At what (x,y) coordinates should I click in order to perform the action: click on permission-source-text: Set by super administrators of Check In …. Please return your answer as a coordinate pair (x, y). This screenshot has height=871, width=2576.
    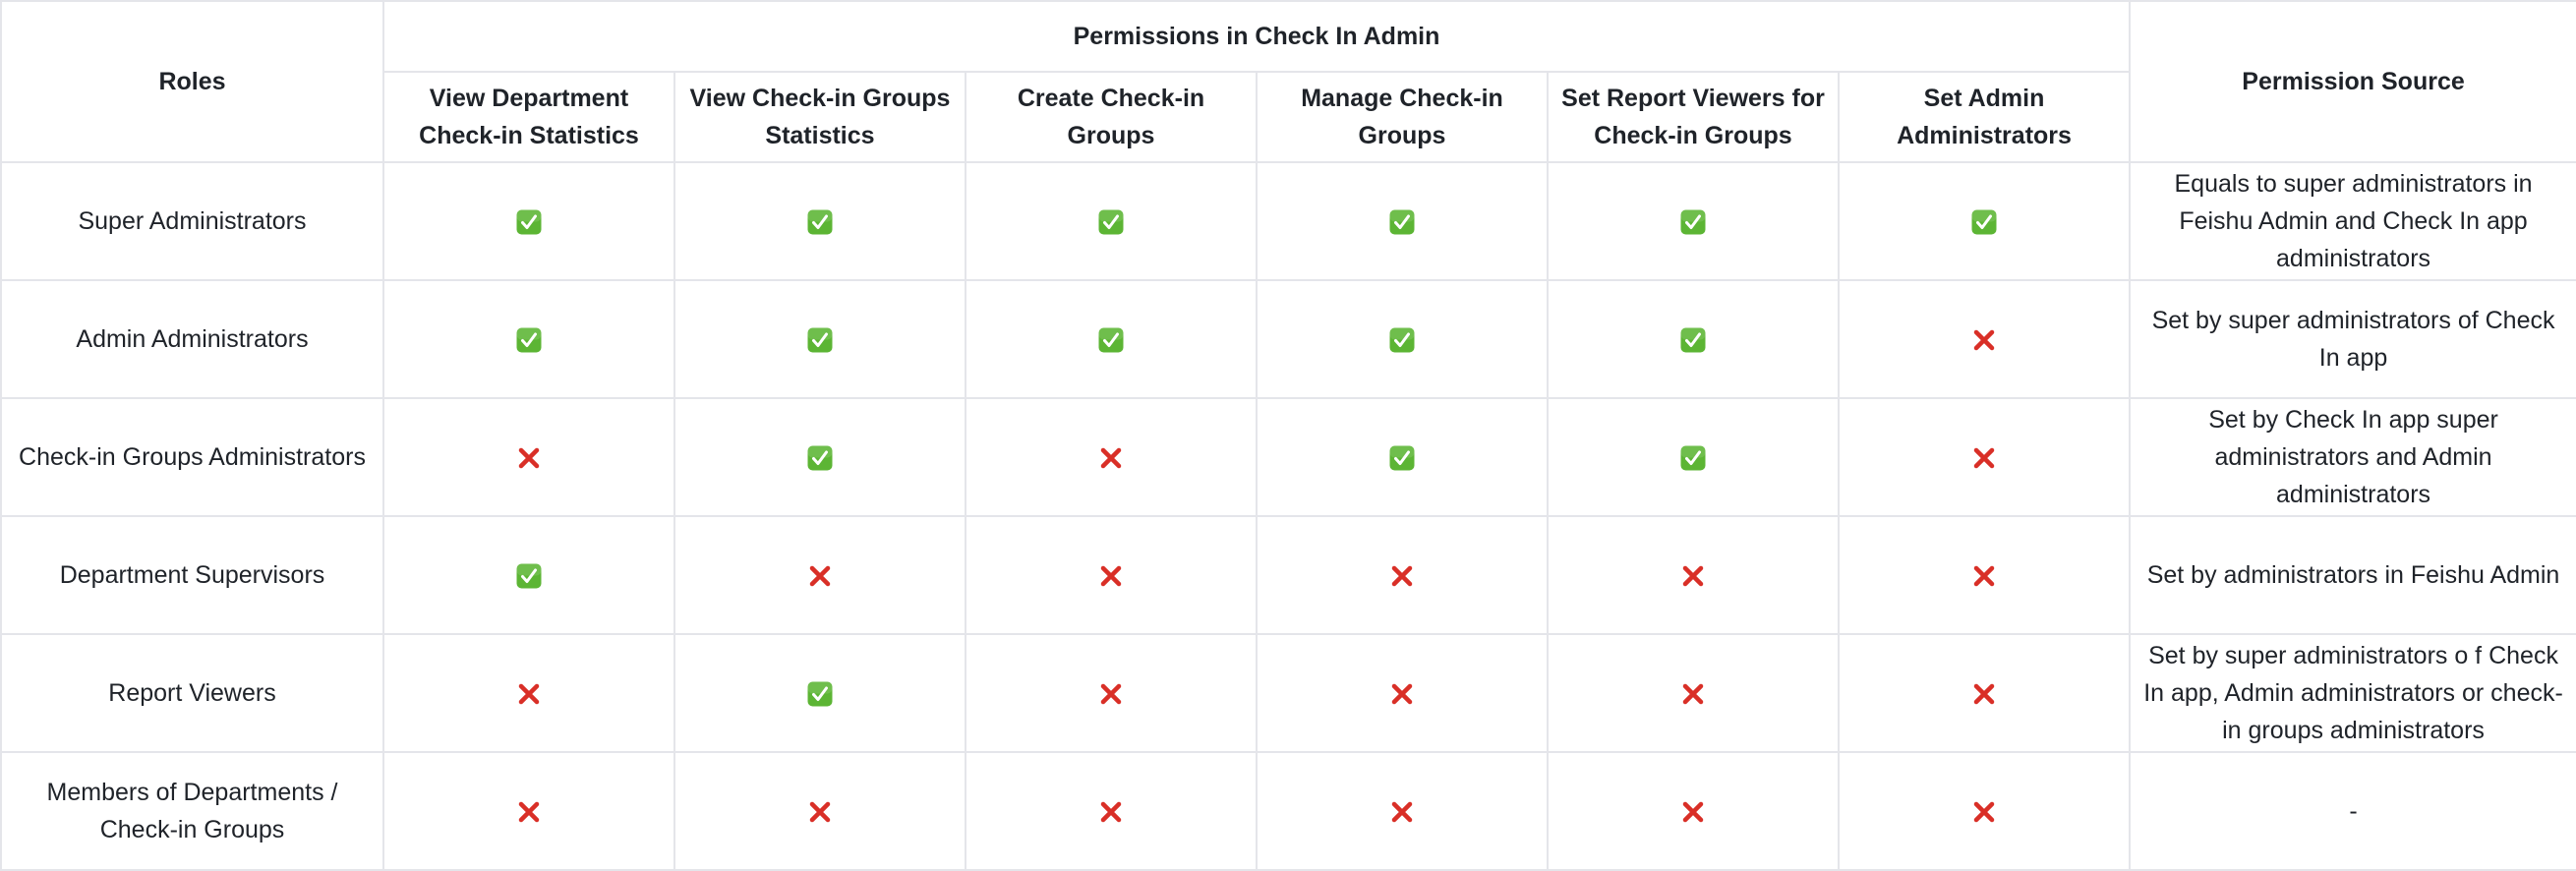
    Looking at the image, I should click on (2353, 339).